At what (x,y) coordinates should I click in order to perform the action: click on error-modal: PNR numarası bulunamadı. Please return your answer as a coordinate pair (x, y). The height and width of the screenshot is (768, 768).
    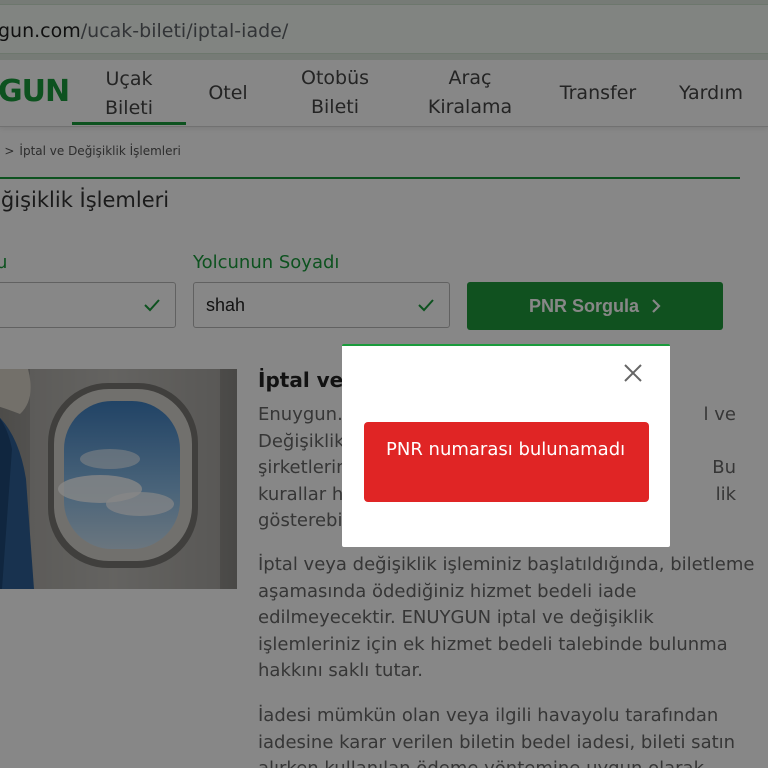
    Looking at the image, I should click on (506, 445).